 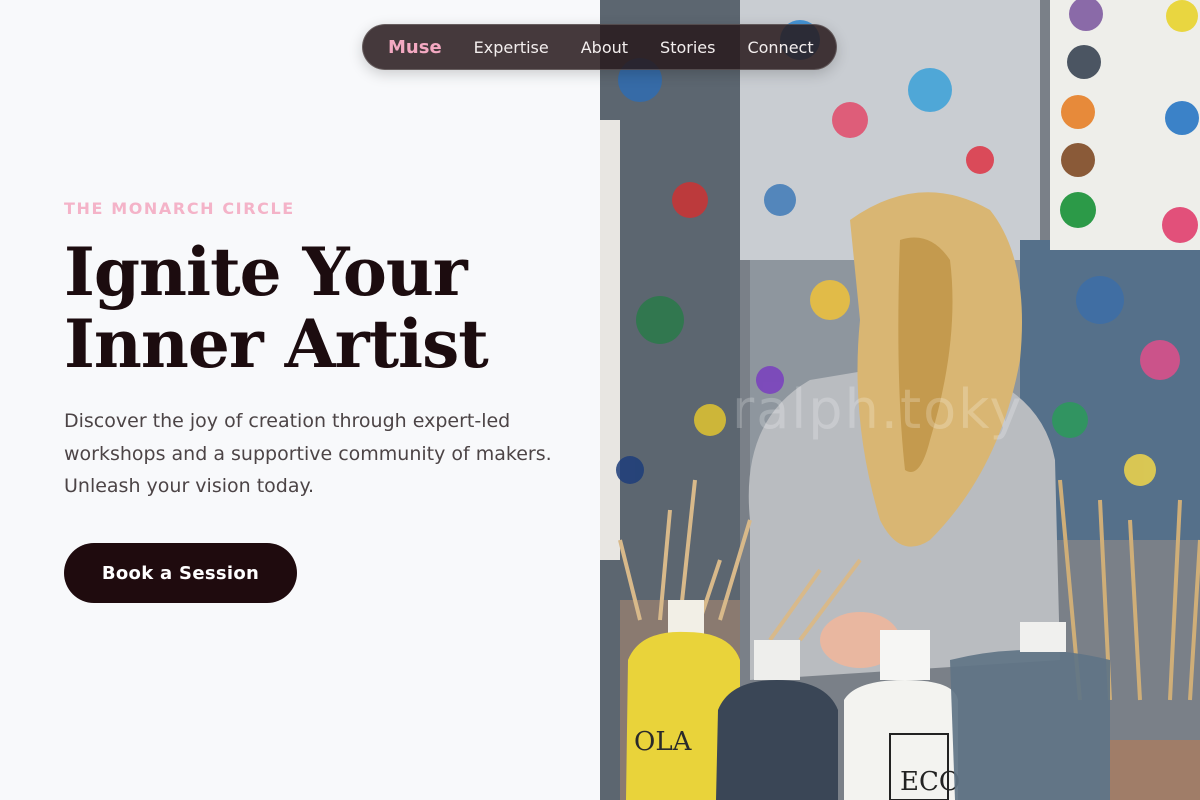 I want to click on headline-line-1: Ignite Your, so click(x=266, y=272).